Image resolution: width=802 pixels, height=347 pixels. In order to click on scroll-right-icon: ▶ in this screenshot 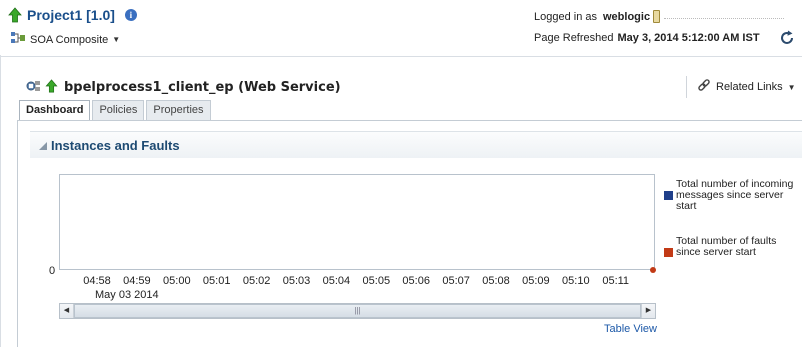, I will do `click(648, 311)`.